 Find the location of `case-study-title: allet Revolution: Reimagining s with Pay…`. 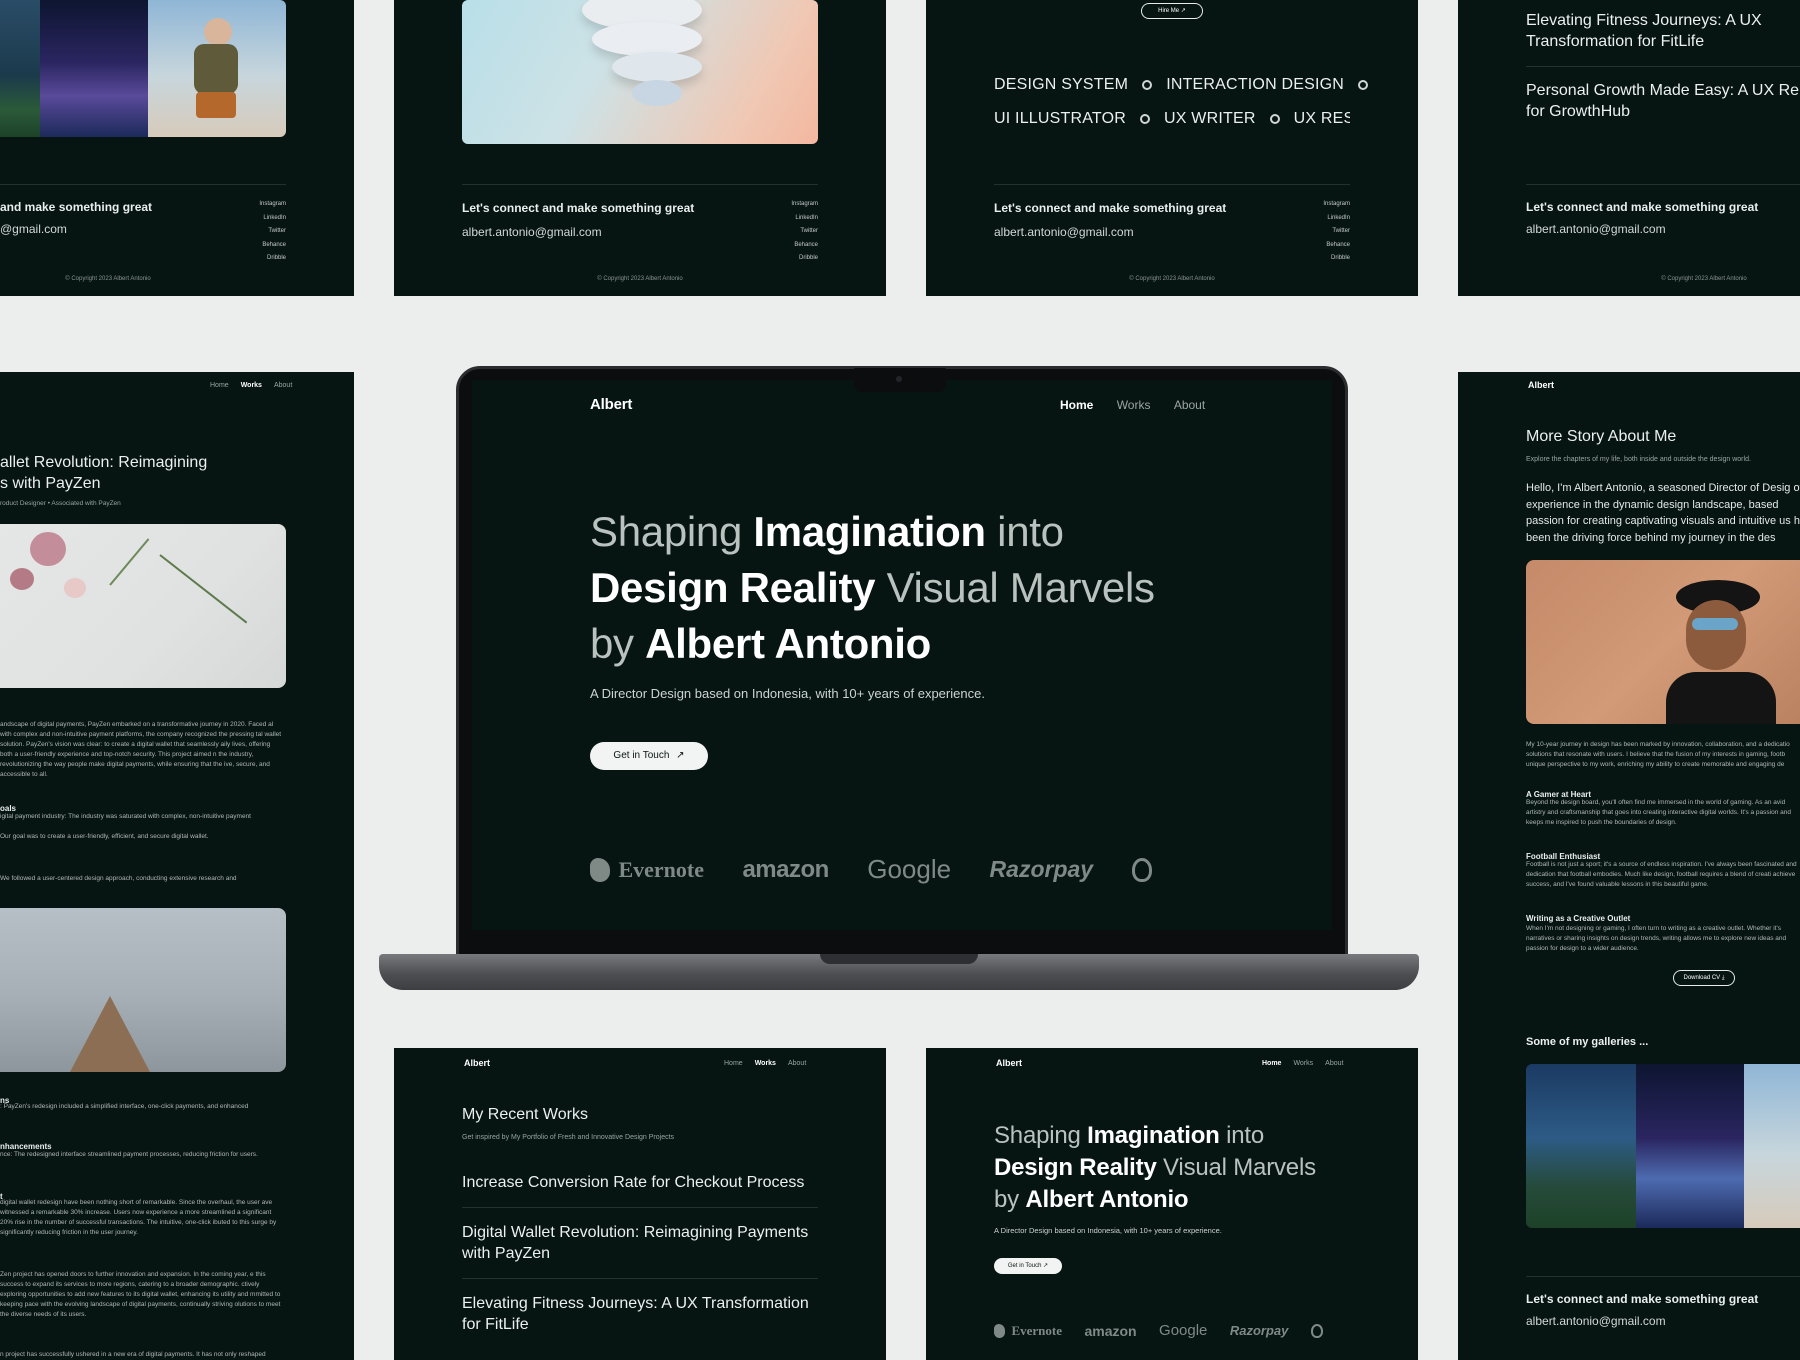

case-study-title: allet Revolution: Reimagining s with Pay… is located at coordinates (104, 473).